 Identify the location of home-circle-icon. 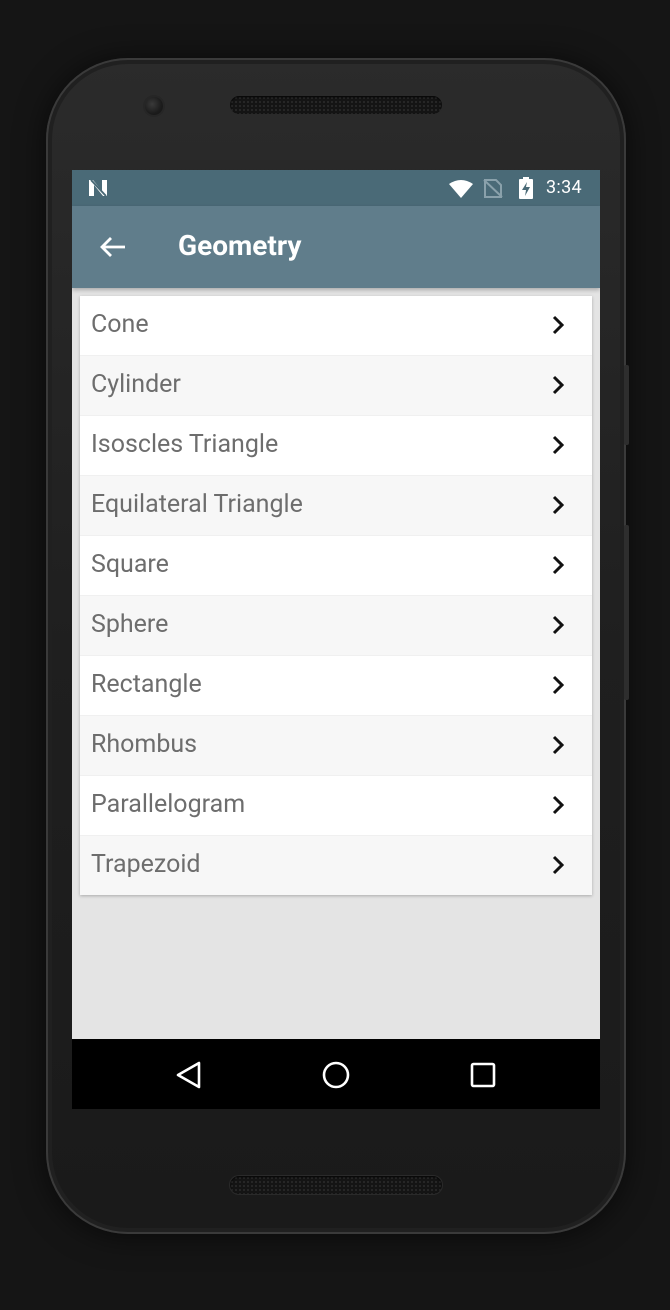
(336, 1075).